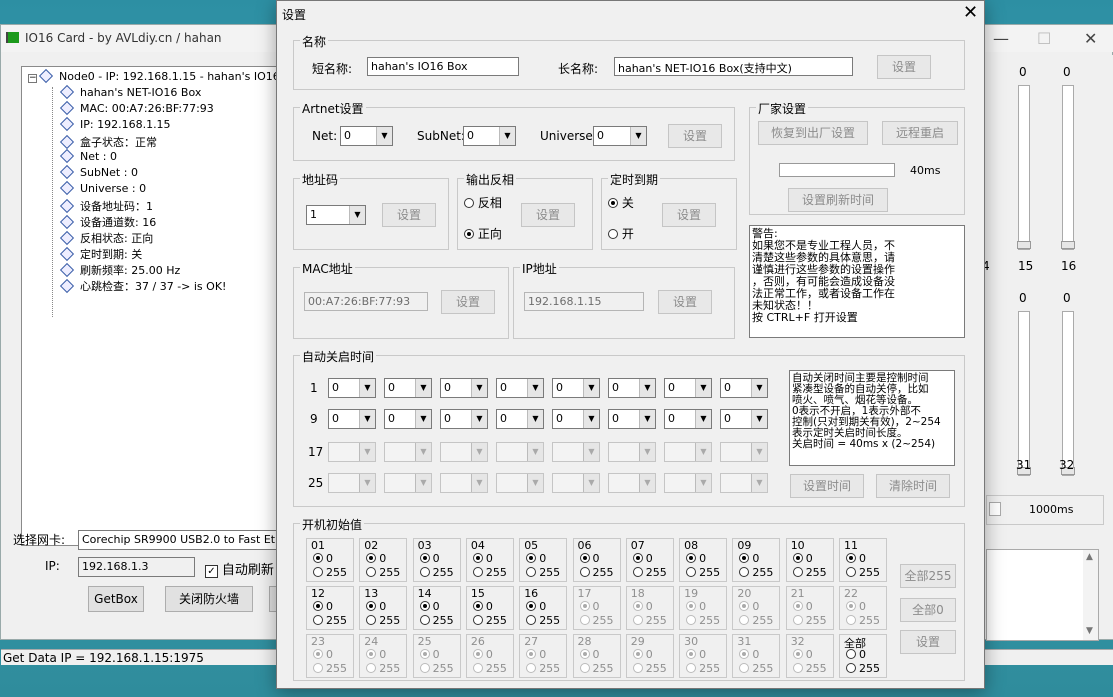 This screenshot has height=697, width=1113. What do you see at coordinates (106, 238) in the screenshot?
I see `tree-item: 反相状态: 正向` at bounding box center [106, 238].